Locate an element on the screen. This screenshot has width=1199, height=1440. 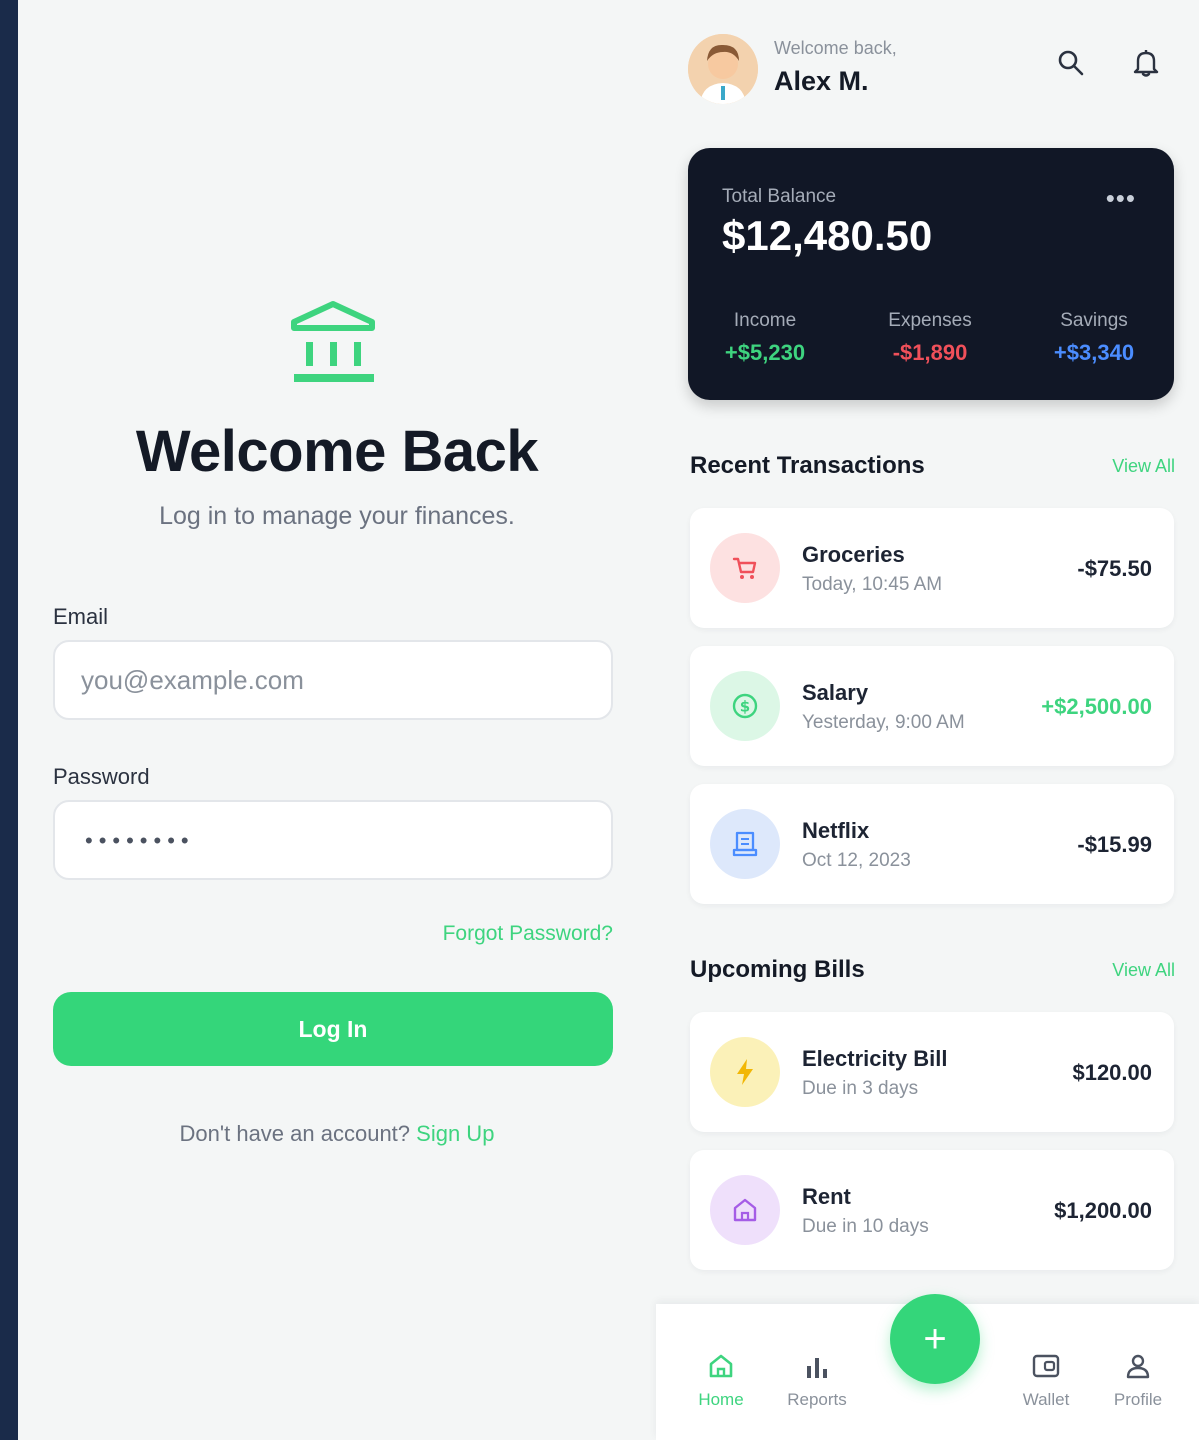
transaction-row: Groceries Today, 10:45 AM -$75.50 is located at coordinates (932, 568).